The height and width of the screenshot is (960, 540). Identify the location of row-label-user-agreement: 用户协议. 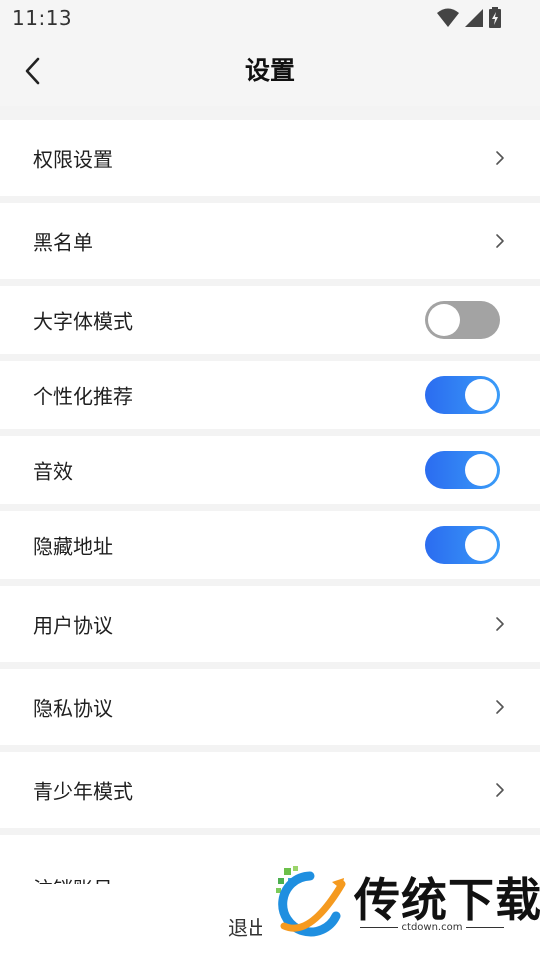
(73, 625).